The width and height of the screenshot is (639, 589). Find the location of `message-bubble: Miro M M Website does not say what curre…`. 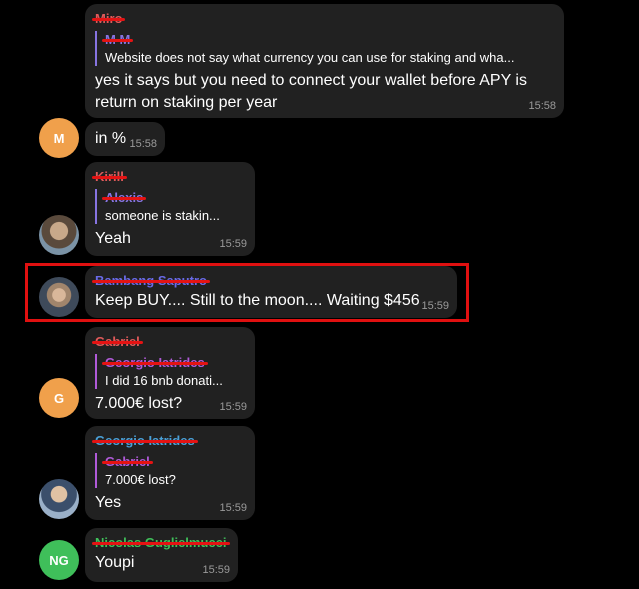

message-bubble: Miro M M Website does not say what curre… is located at coordinates (324, 61).